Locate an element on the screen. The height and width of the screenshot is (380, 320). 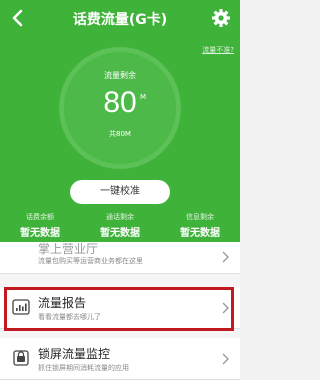
stat-calls: 通话剩余 暂无数据 is located at coordinates (120, 225).